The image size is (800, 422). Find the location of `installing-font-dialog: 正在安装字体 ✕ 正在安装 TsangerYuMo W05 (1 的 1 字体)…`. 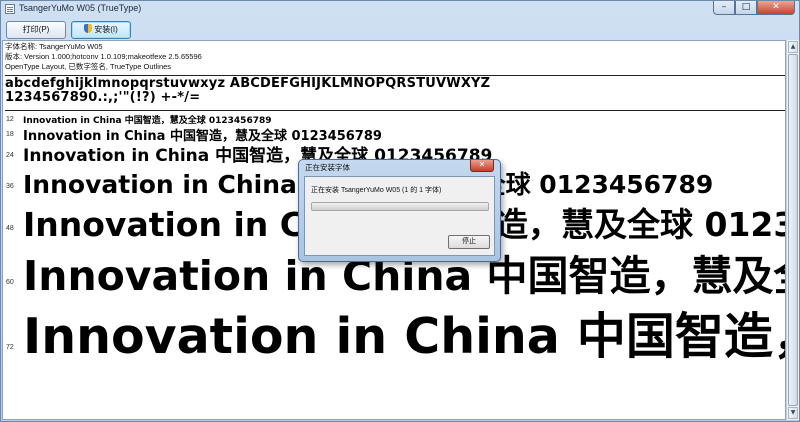

installing-font-dialog: 正在安装字体 ✕ 正在安装 TsangerYuMo W05 (1 的 1 字体)… is located at coordinates (399, 210).